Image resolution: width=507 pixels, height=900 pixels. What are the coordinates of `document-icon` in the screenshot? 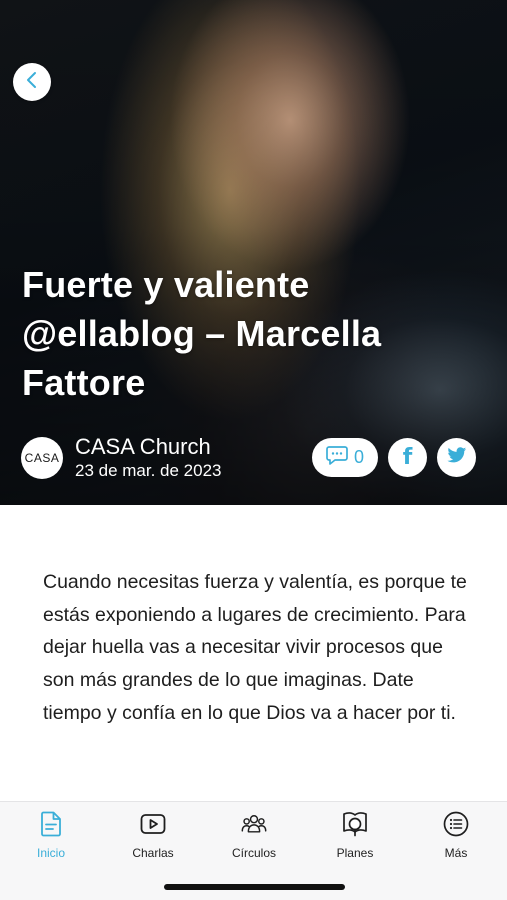 It's located at (51, 824).